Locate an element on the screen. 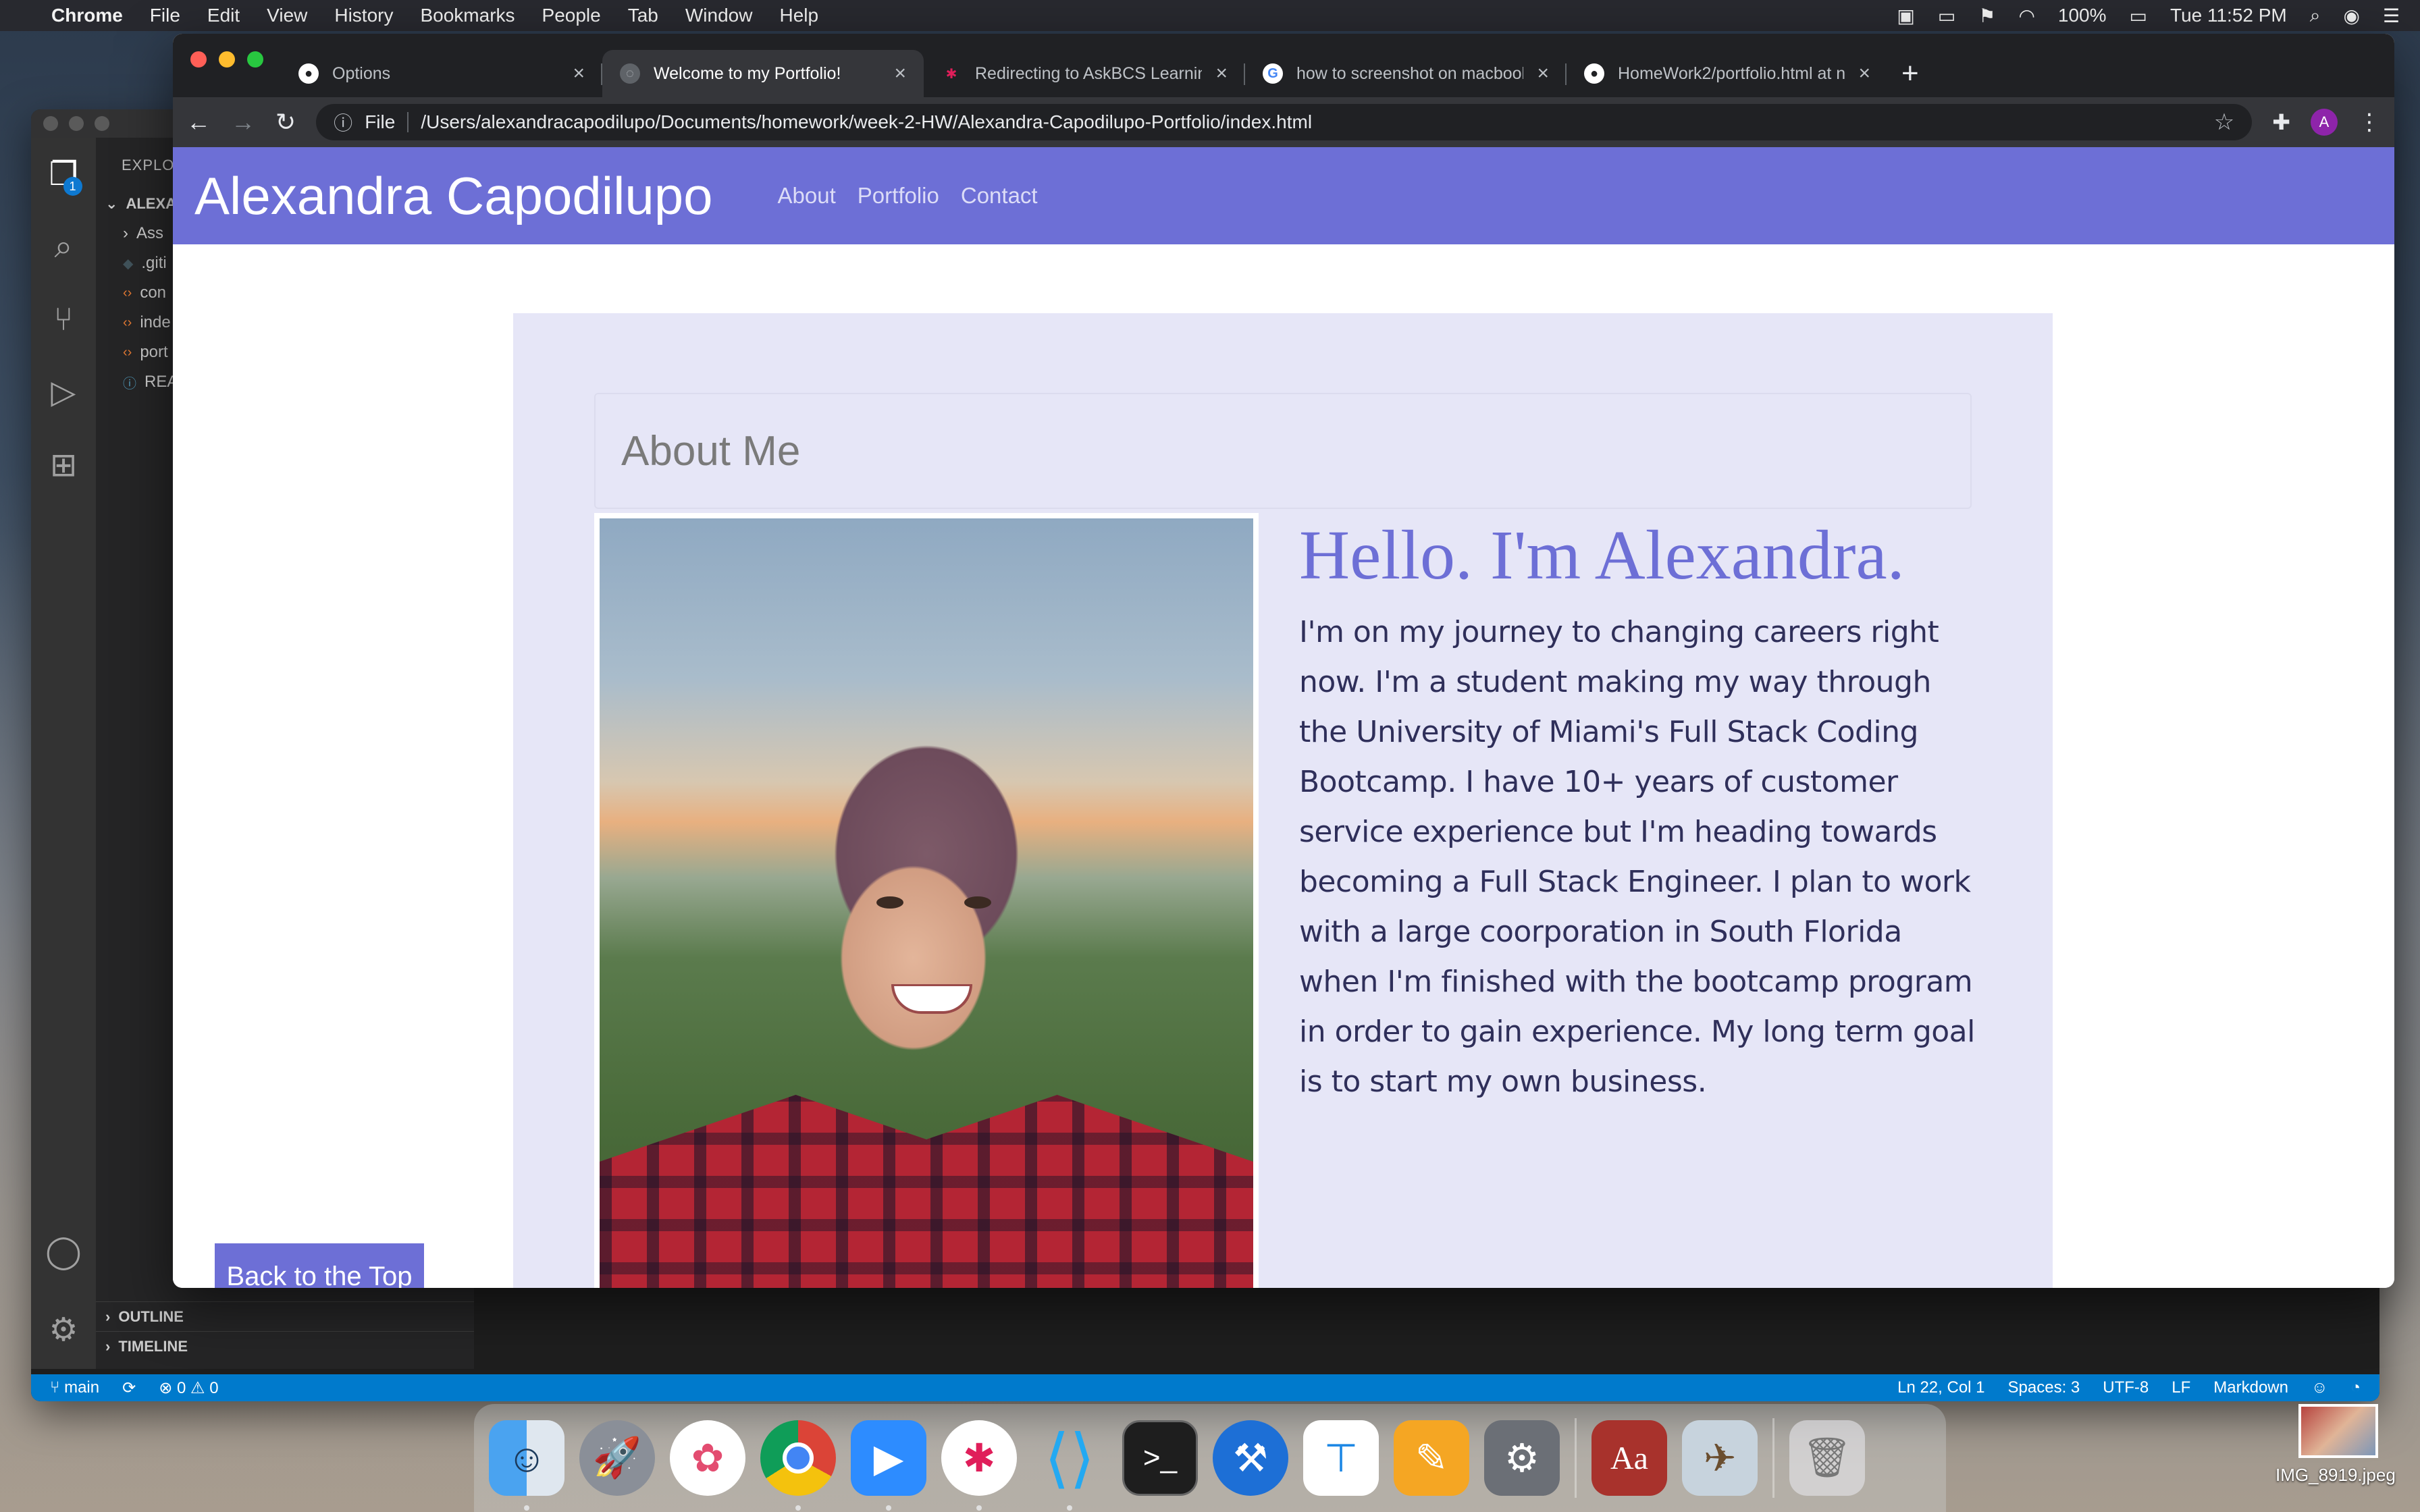  slack-icon: ✱ is located at coordinates (979, 1465).